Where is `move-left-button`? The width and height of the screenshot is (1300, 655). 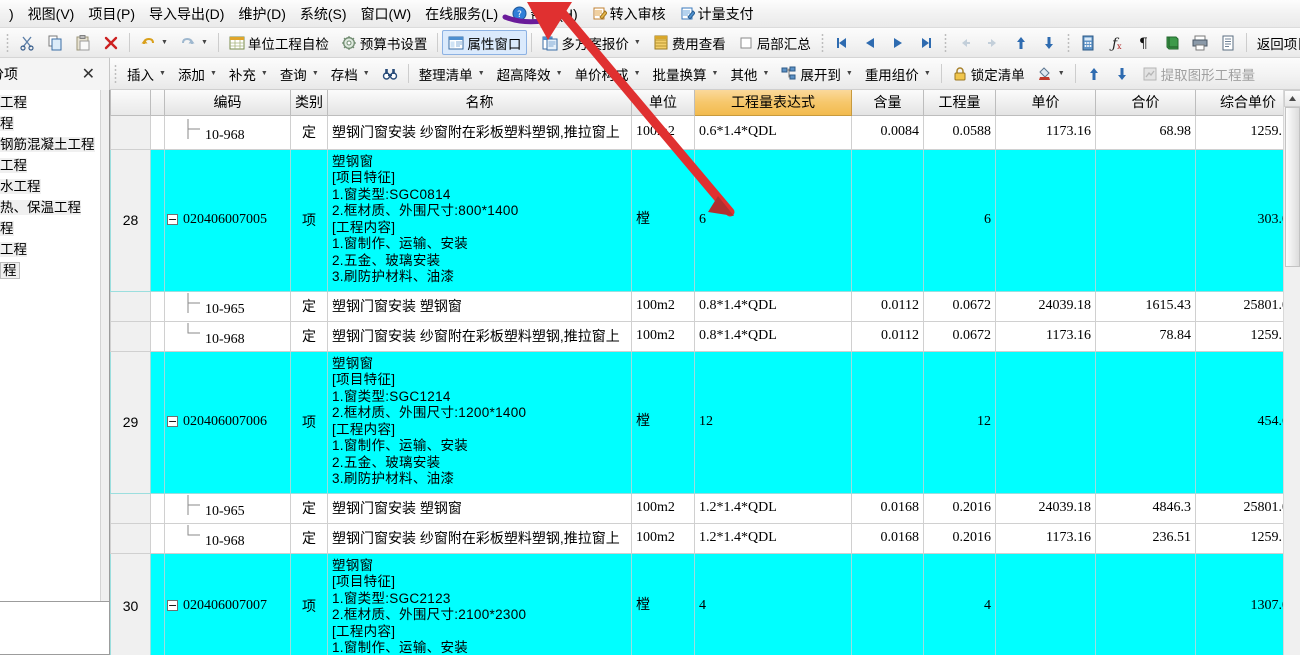 move-left-button is located at coordinates (965, 42).